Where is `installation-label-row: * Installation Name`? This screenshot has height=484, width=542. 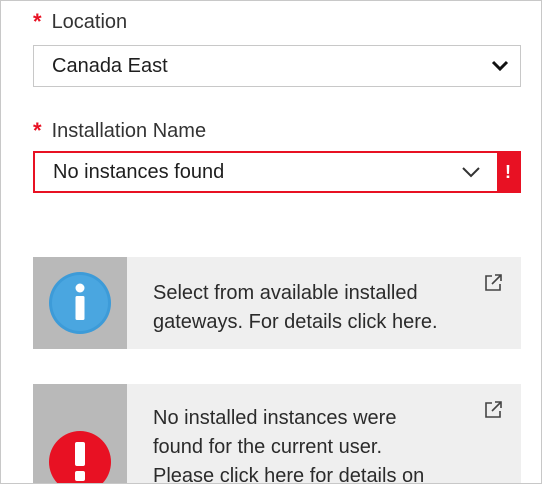 installation-label-row: * Installation Name is located at coordinates (119, 131).